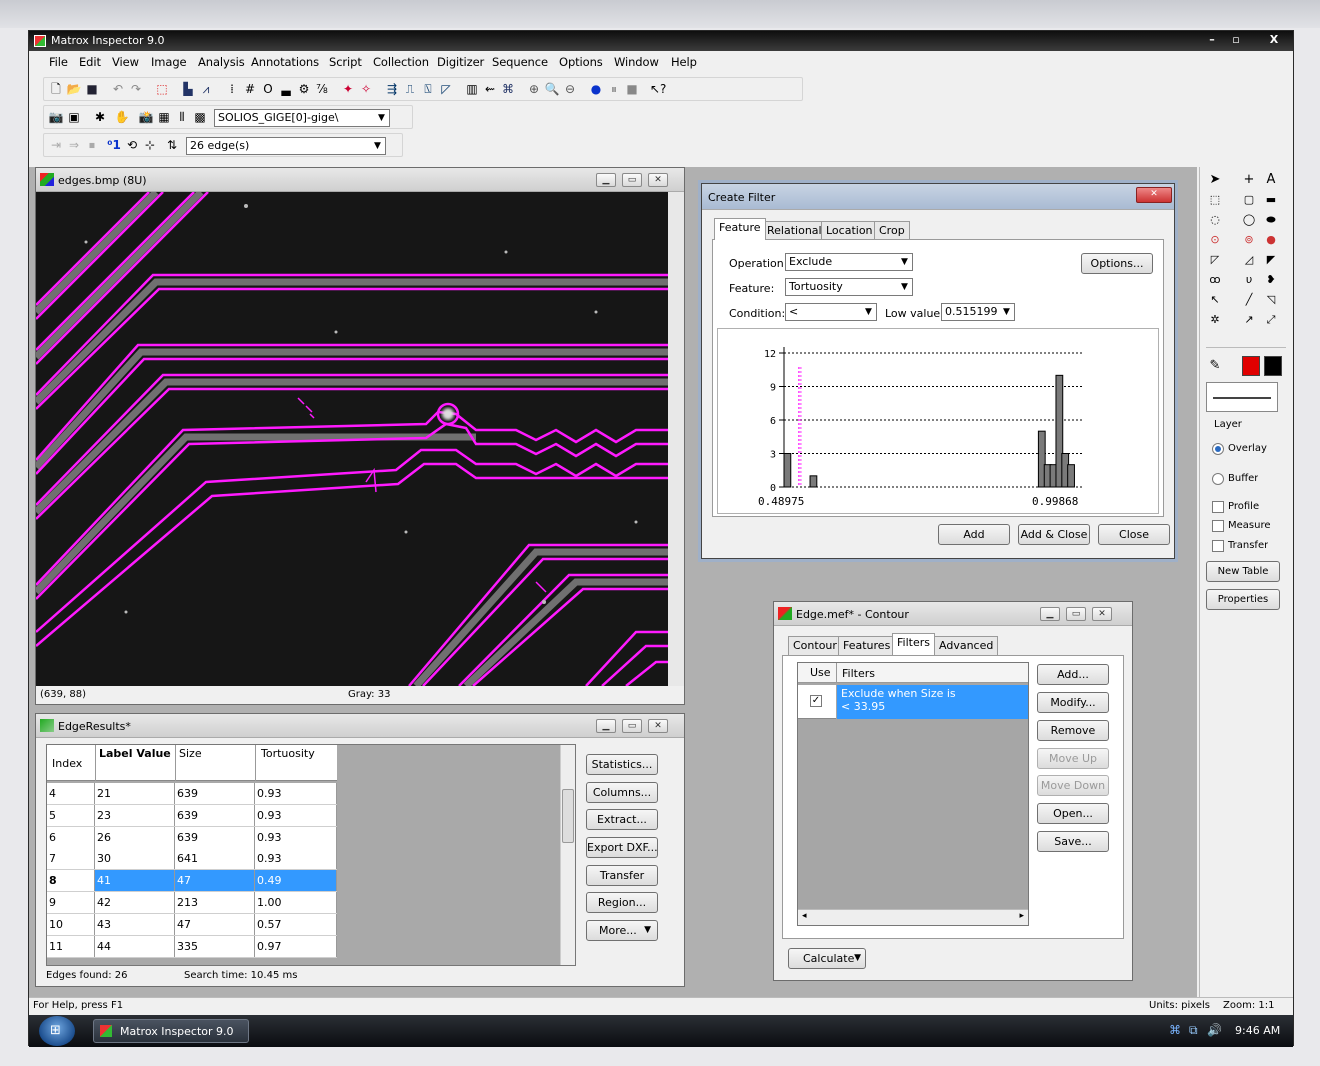 The image size is (1320, 1066). Describe the element at coordinates (1215, 180) in the screenshot. I see `pointer-icon: ➤` at that location.